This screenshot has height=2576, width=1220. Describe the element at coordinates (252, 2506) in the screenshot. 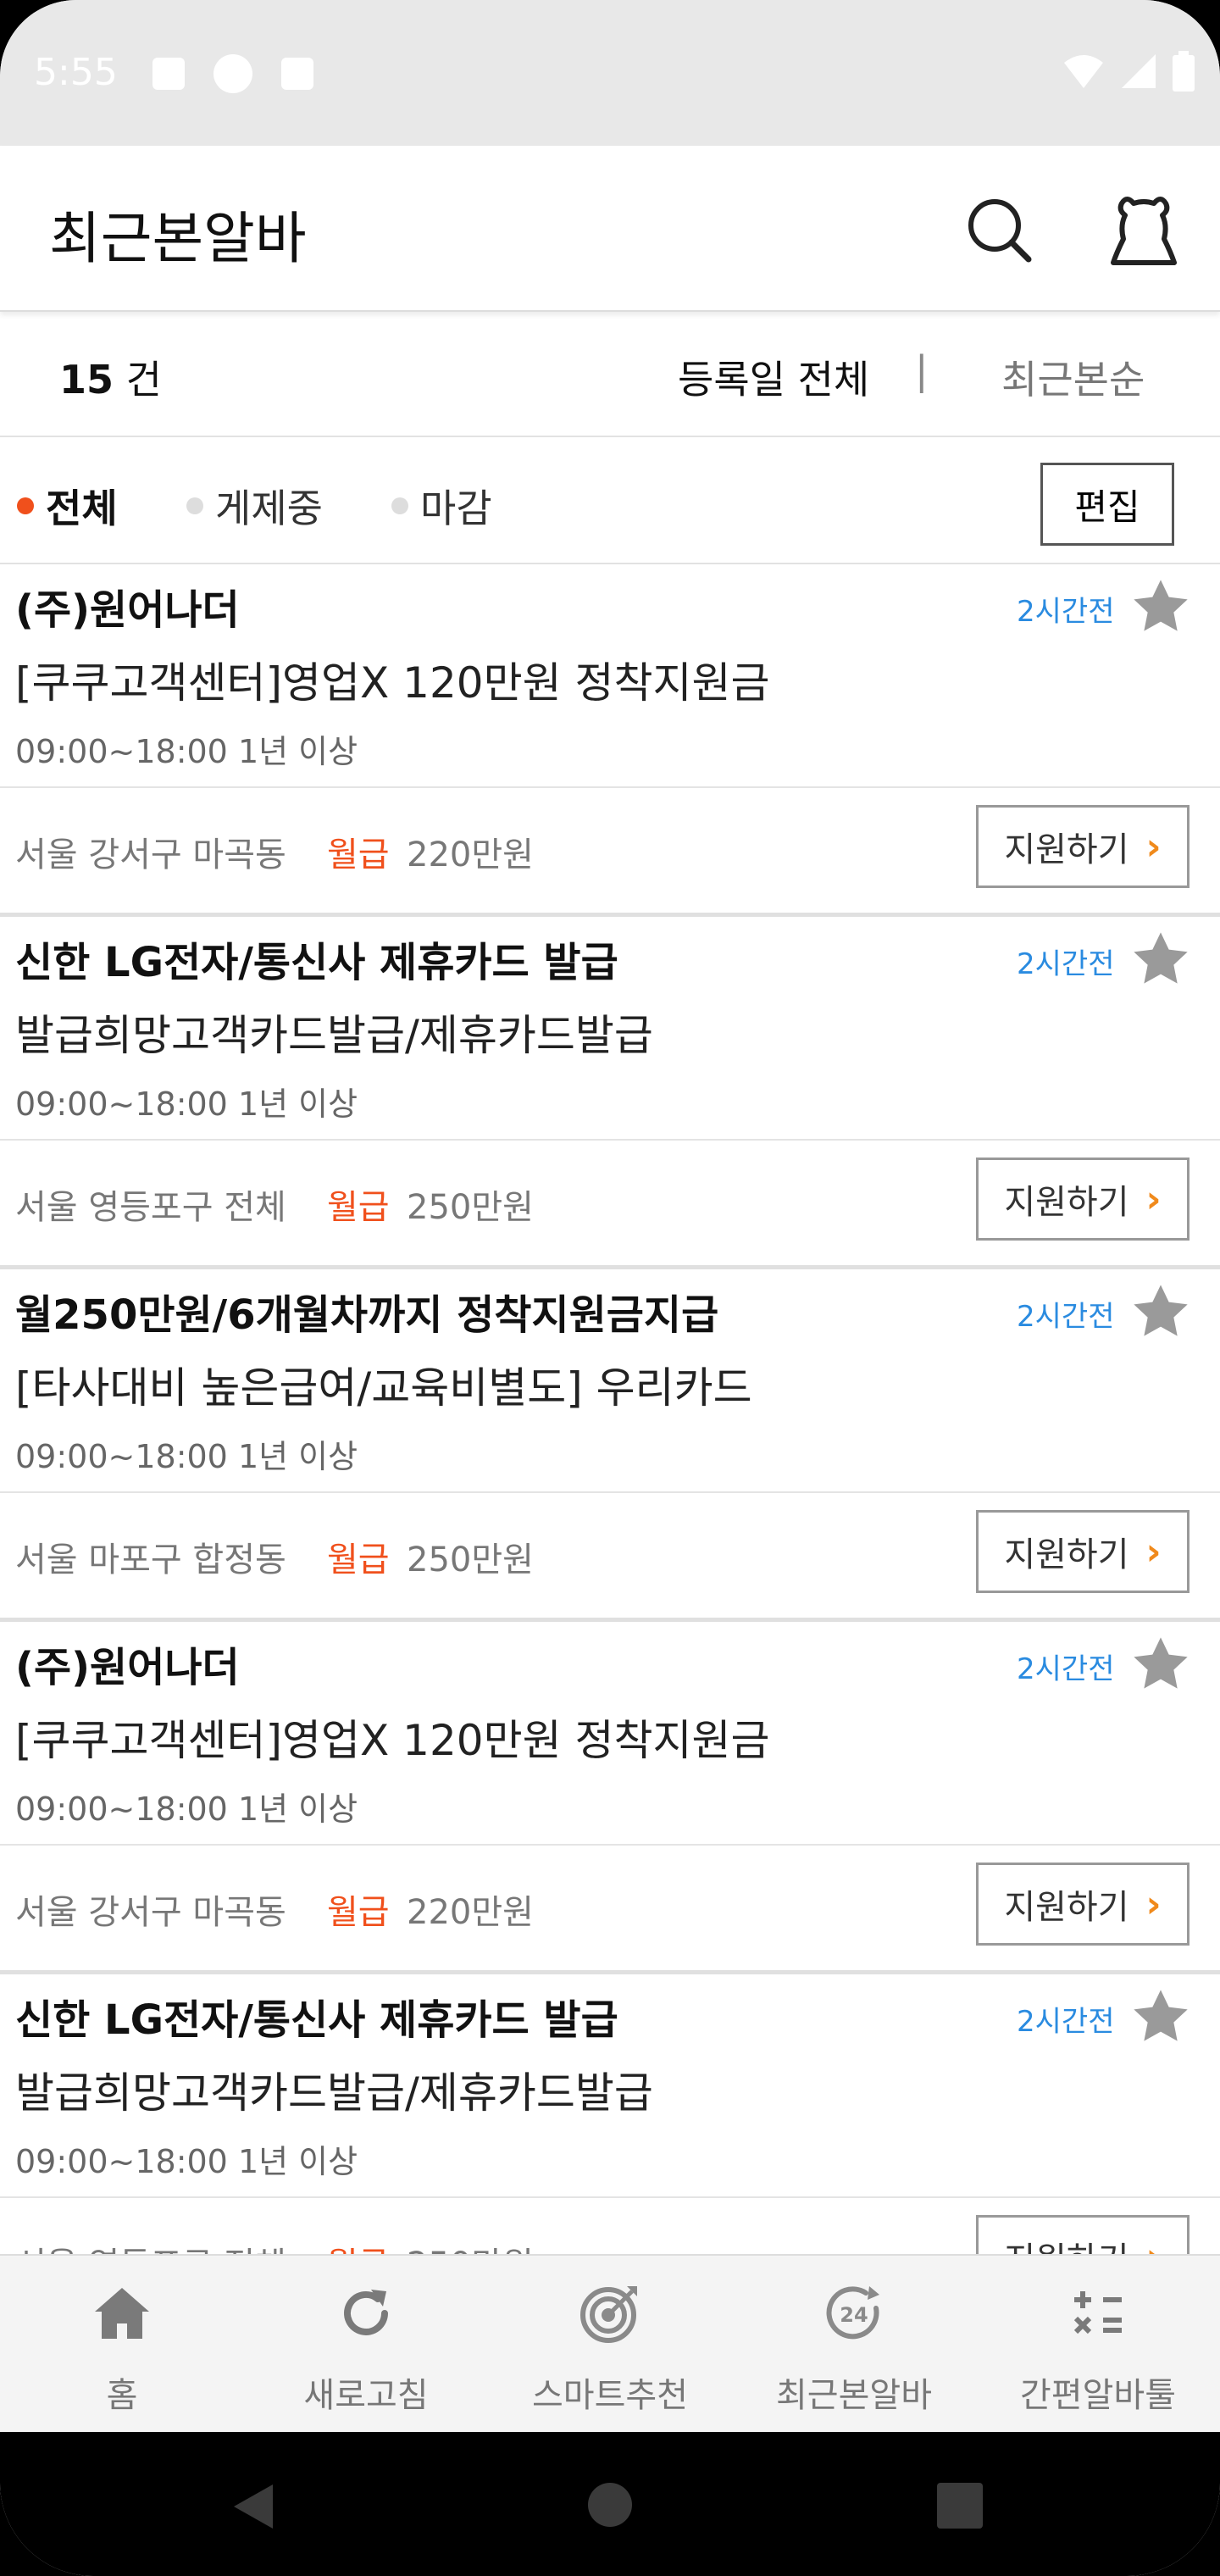

I see `back-icon` at that location.